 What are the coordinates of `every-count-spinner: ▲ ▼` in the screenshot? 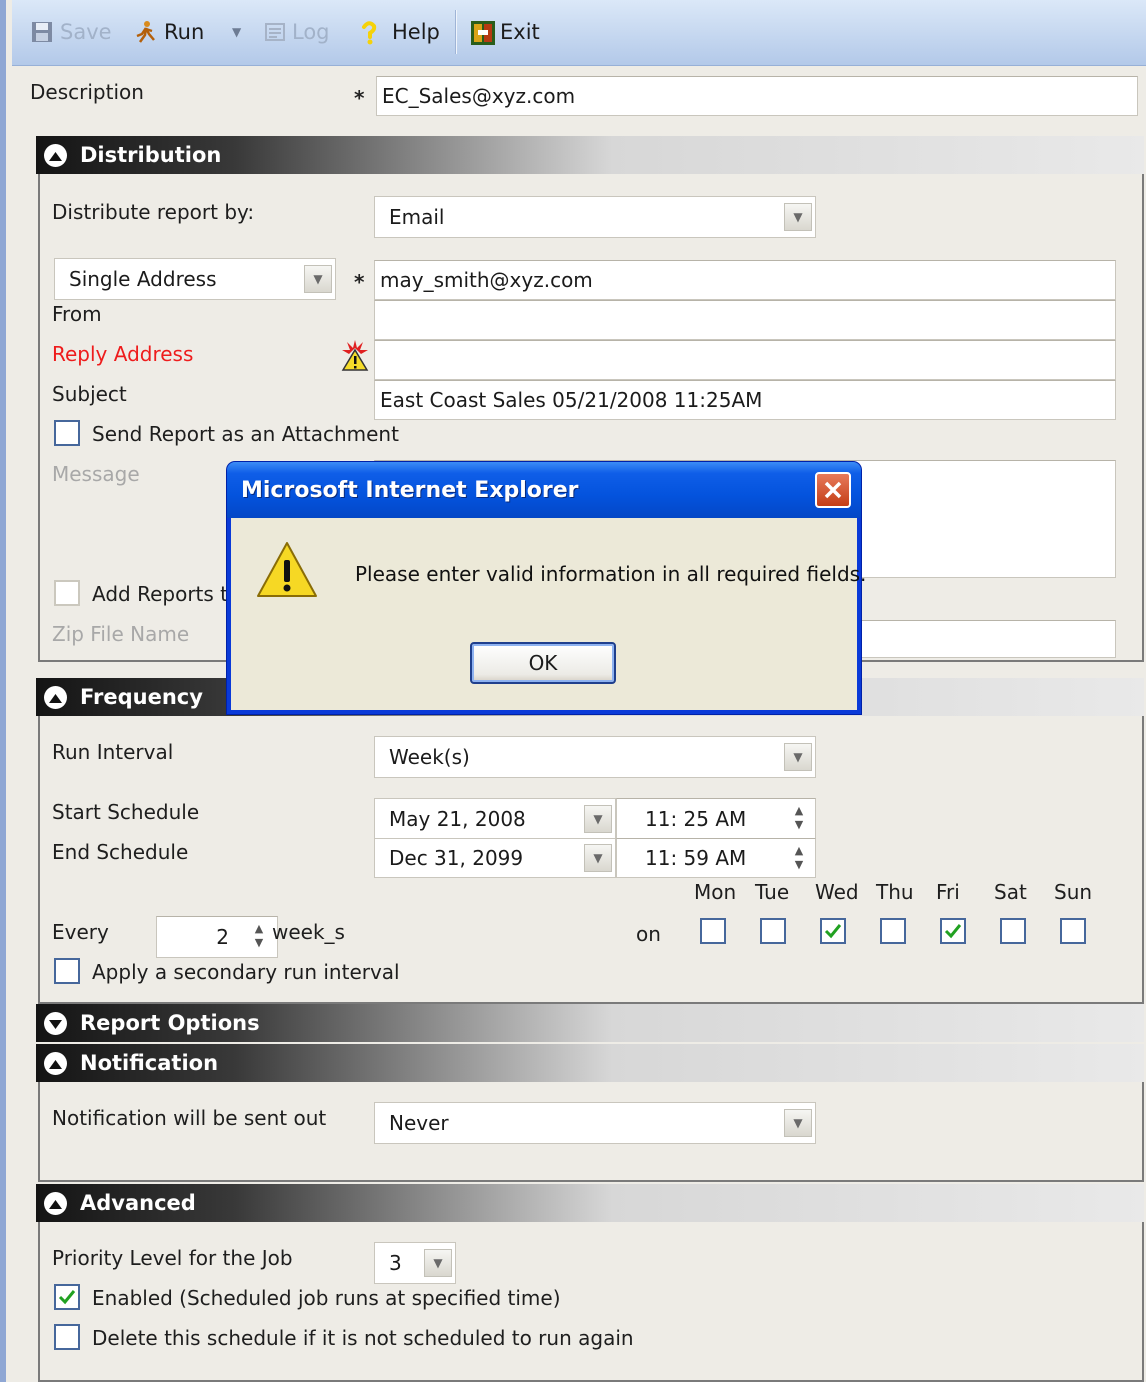 It's located at (259, 936).